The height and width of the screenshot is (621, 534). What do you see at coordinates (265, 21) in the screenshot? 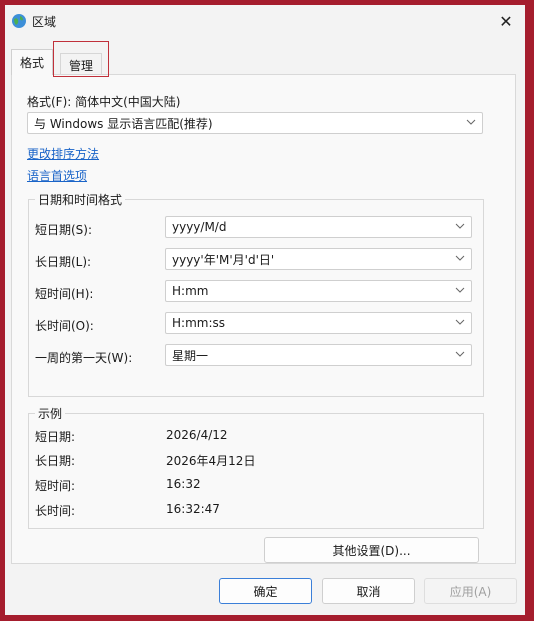
I see `title-bar: 区域 ✕` at bounding box center [265, 21].